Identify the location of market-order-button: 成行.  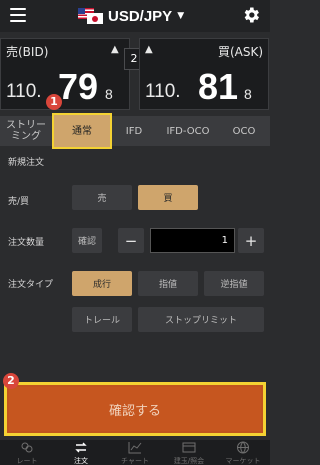
(102, 283).